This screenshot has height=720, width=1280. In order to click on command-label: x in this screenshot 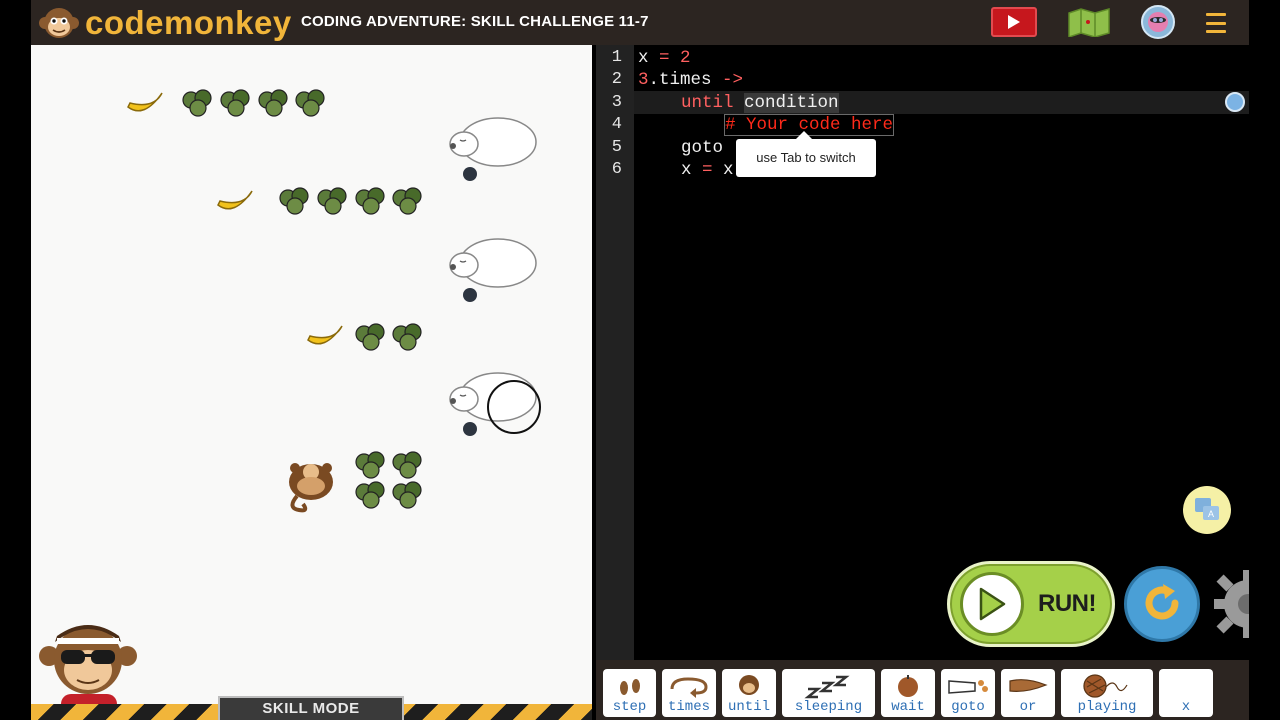, I will do `click(1186, 707)`.